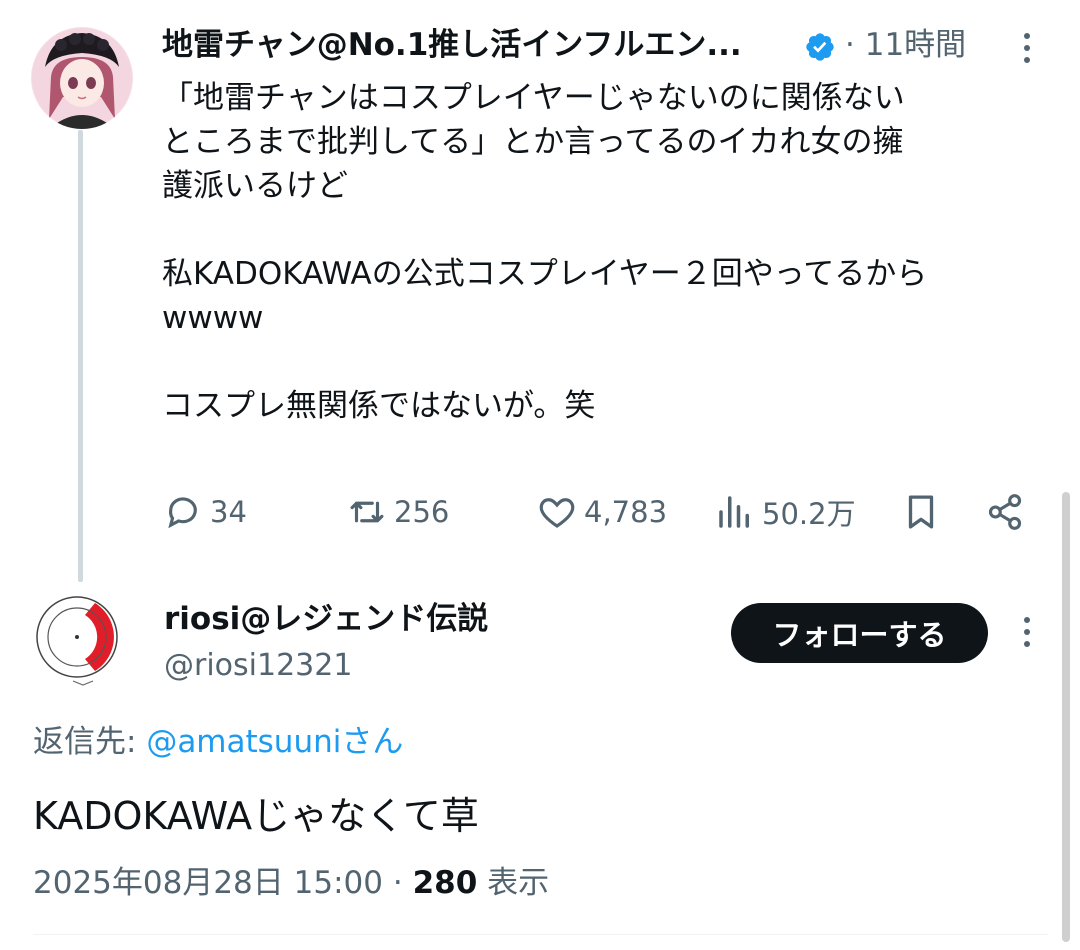  What do you see at coordinates (372, 742) in the screenshot?
I see `reply-to-suffix: さん` at bounding box center [372, 742].